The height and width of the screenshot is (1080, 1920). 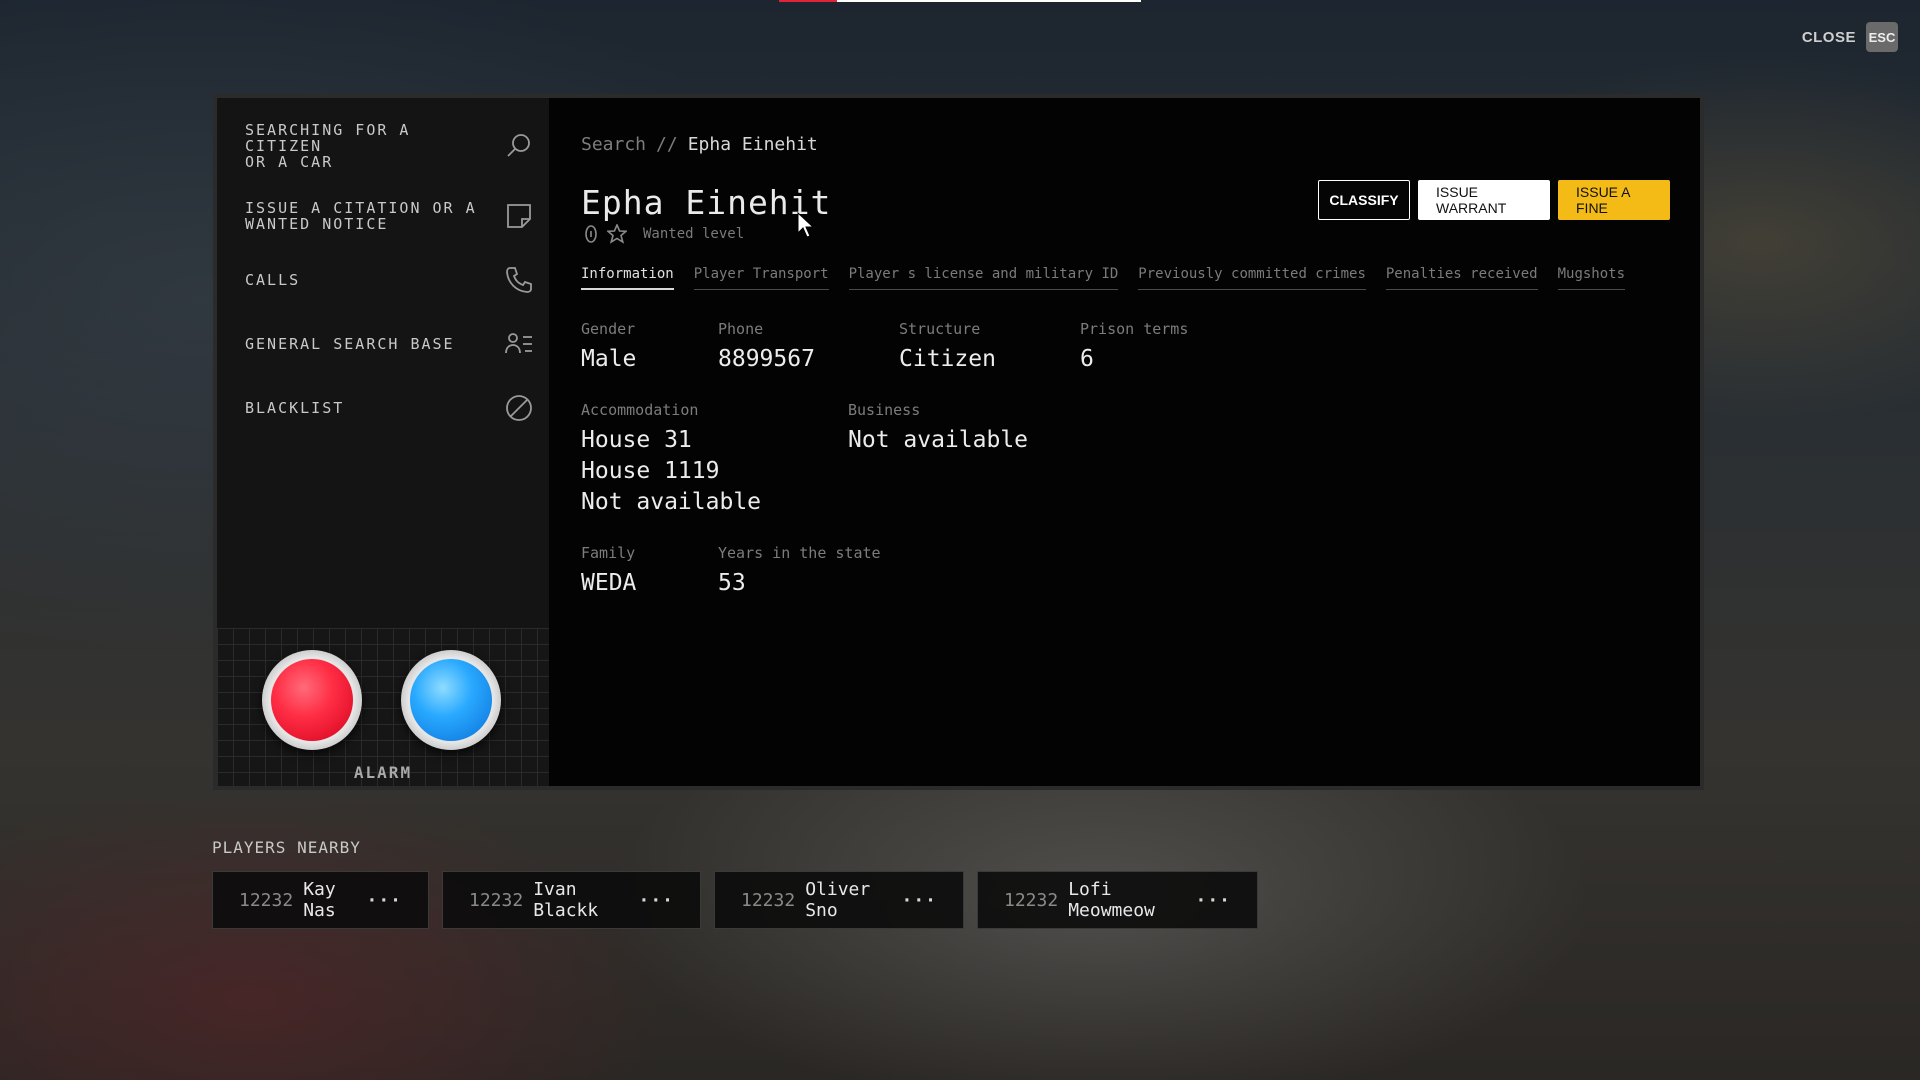 I want to click on player-name: Kay Nas, so click(x=319, y=900).